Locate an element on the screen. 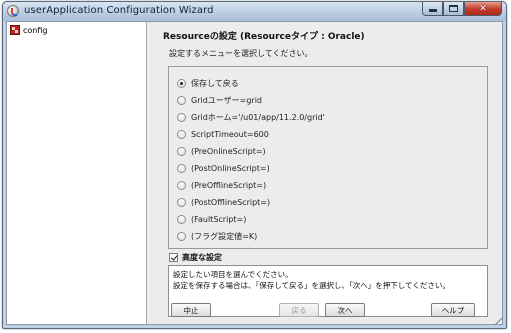 The image size is (511, 333). help-button: ヘルプ is located at coordinates (453, 310).